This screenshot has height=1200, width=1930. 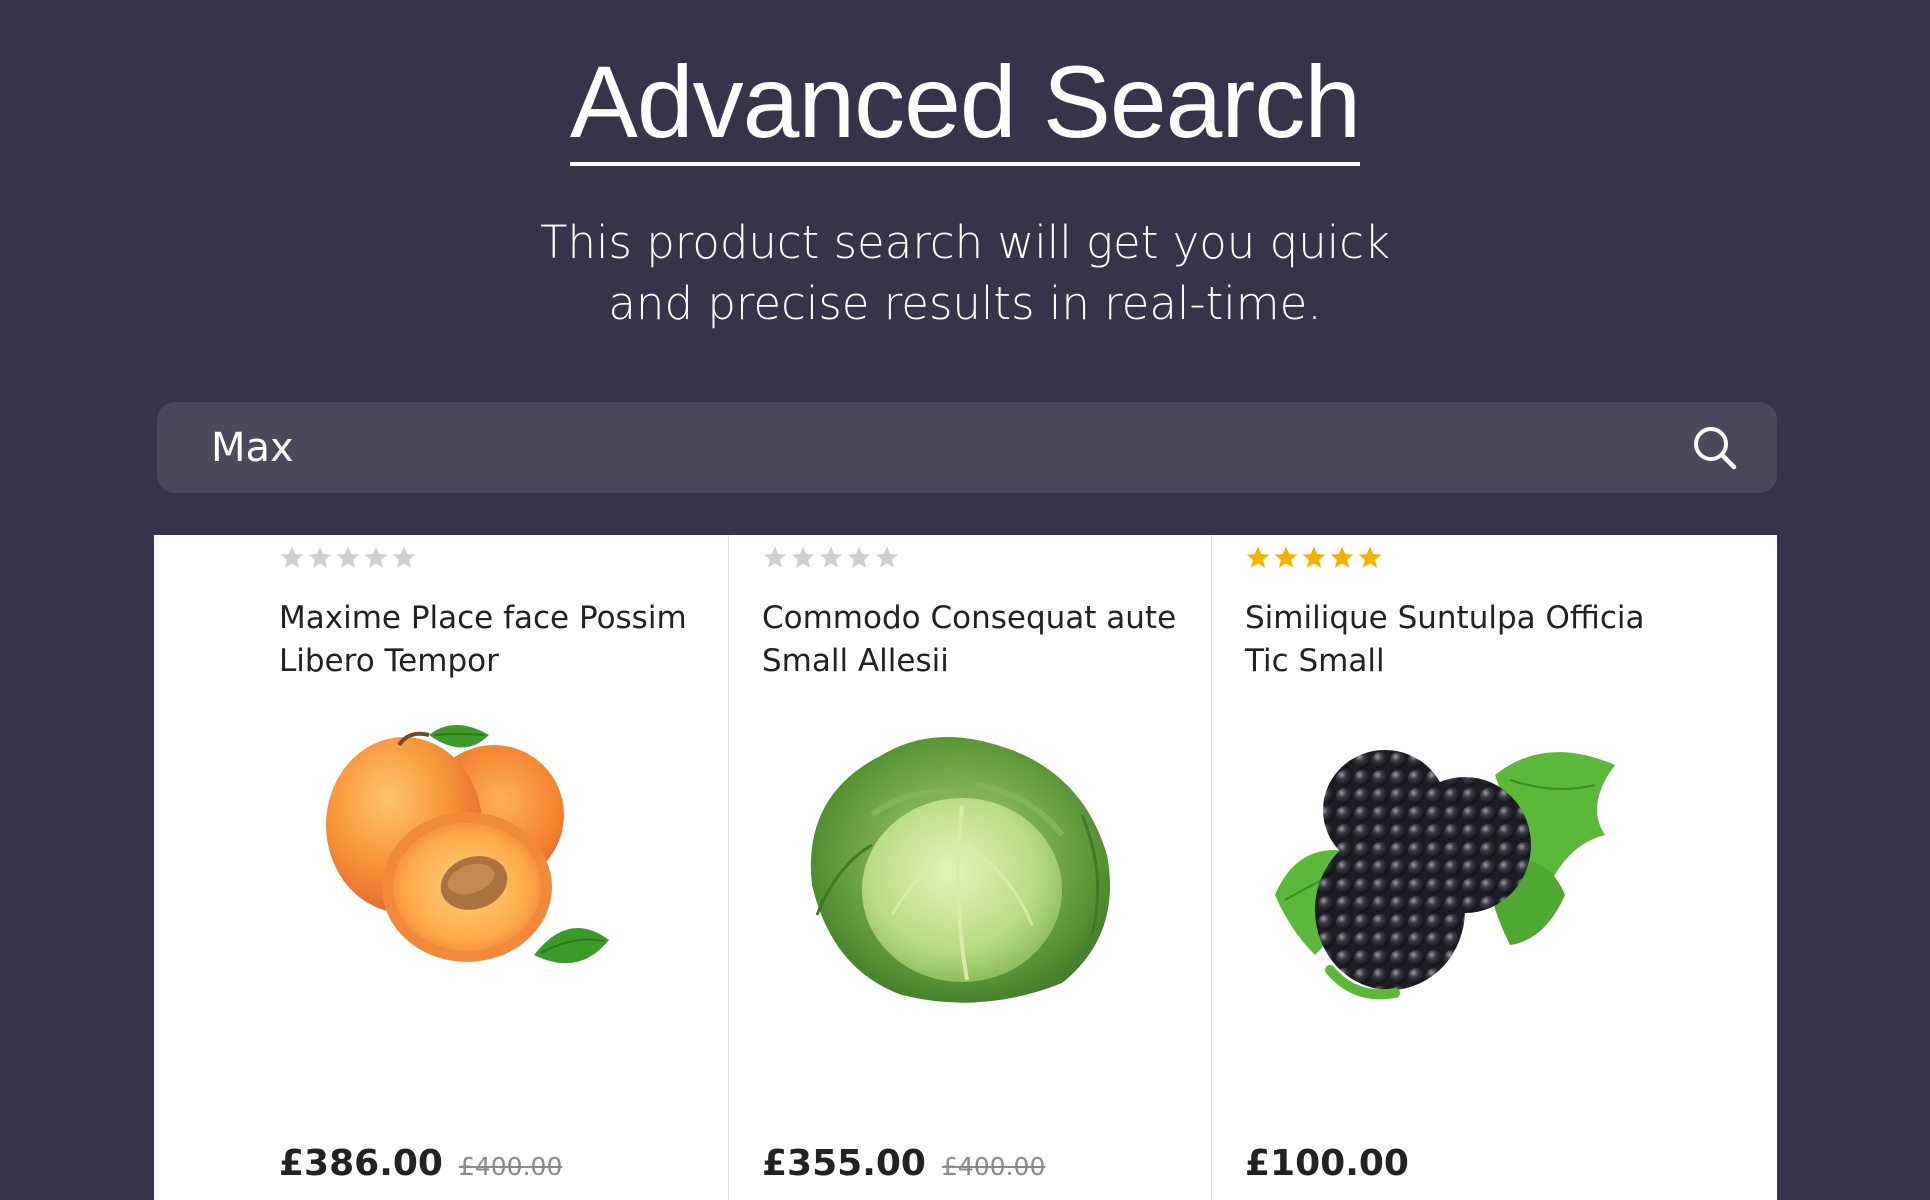 I want to click on product-image-apricot, so click(x=484, y=865).